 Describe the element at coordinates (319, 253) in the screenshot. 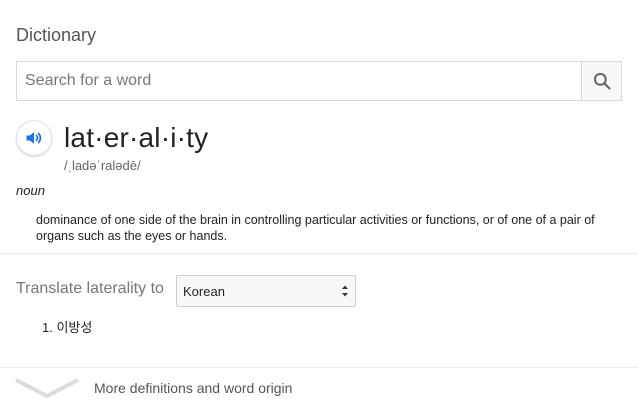

I see `section-divider` at that location.